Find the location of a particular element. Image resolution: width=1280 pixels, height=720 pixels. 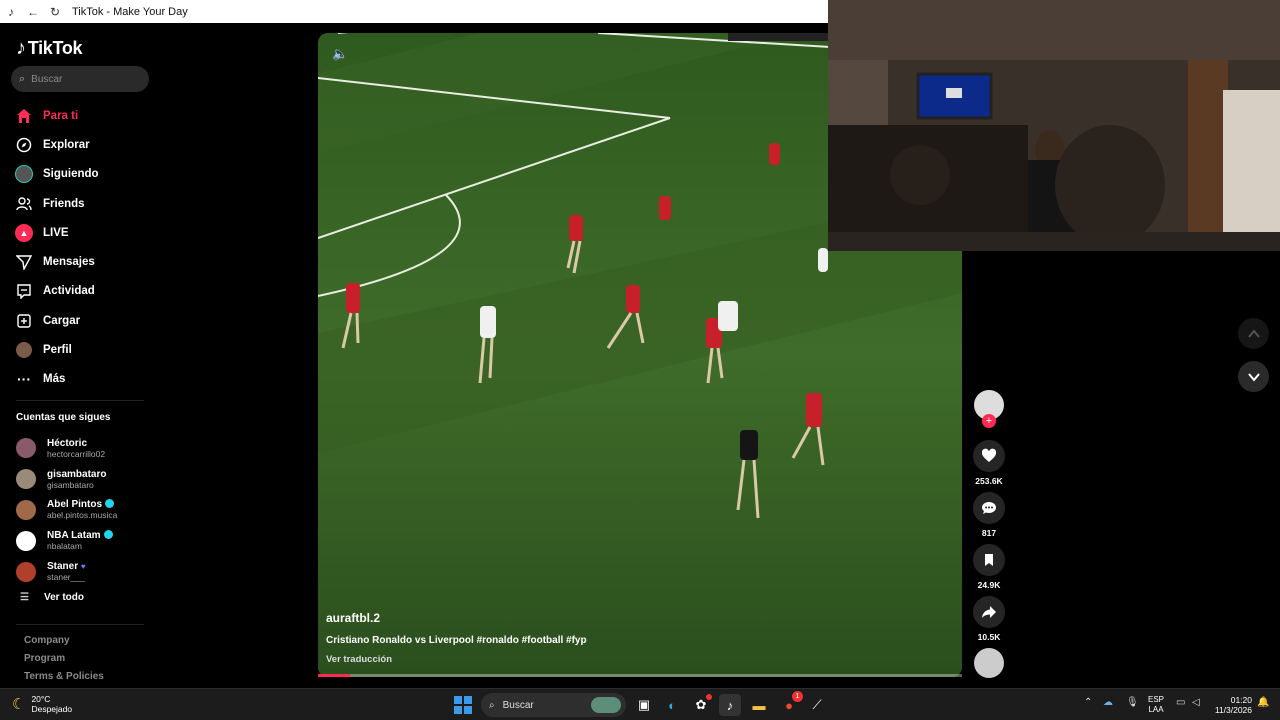

microphone-icon: 🎙 is located at coordinates (1132, 702).